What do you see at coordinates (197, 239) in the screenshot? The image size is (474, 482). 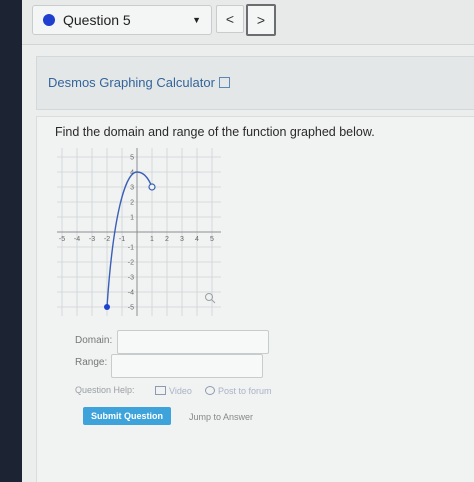 I see `x-tick-label: 4` at bounding box center [197, 239].